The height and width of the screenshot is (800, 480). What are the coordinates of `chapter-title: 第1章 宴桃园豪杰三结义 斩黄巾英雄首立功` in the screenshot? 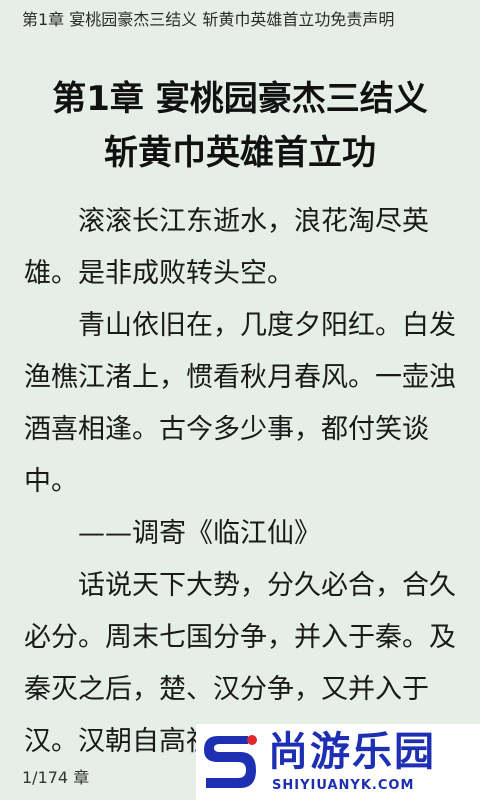 It's located at (240, 126).